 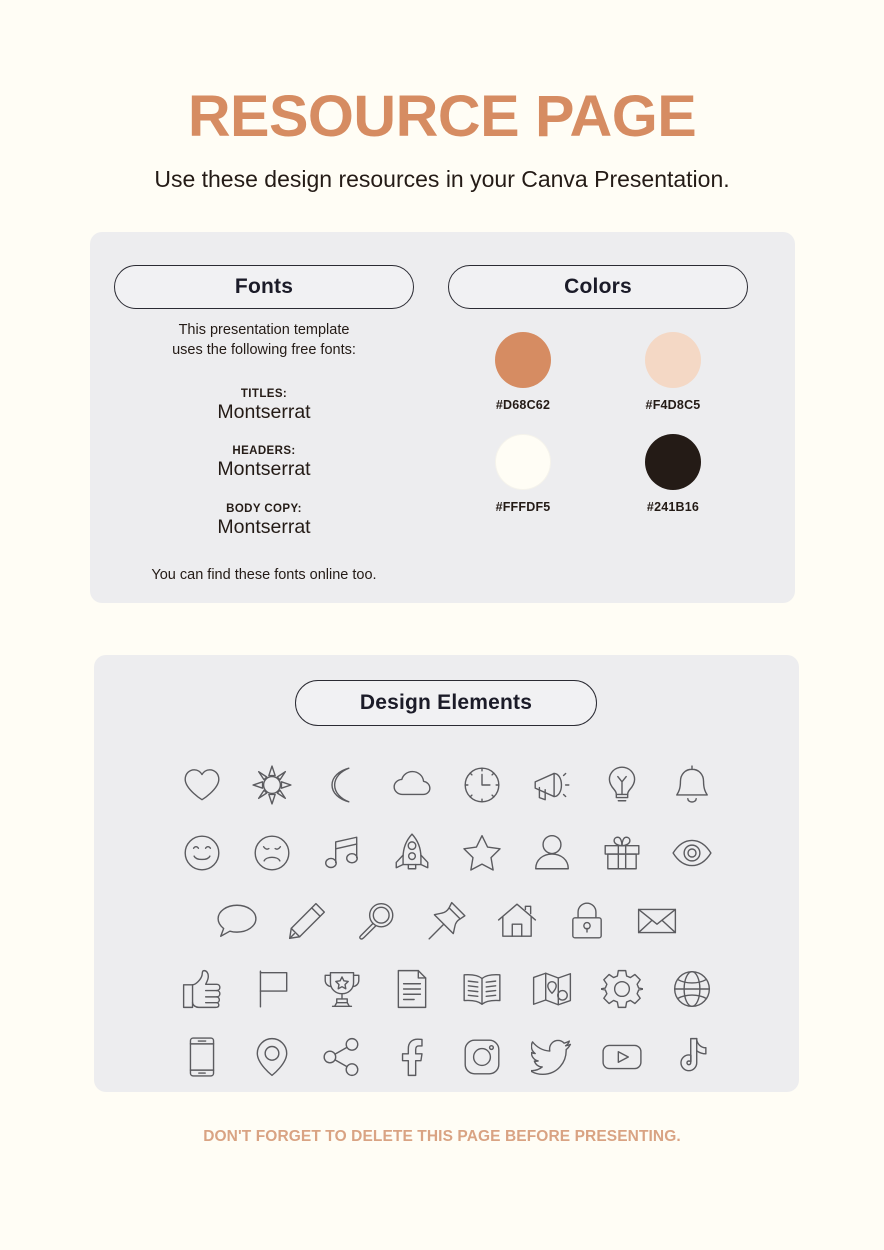 I want to click on design-elements-section-pill: Design Elements, so click(x=446, y=703).